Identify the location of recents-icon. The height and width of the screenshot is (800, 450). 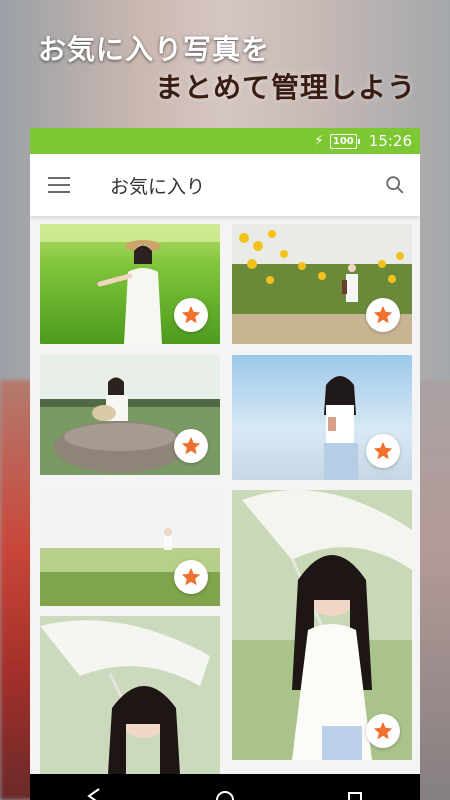
(355, 794).